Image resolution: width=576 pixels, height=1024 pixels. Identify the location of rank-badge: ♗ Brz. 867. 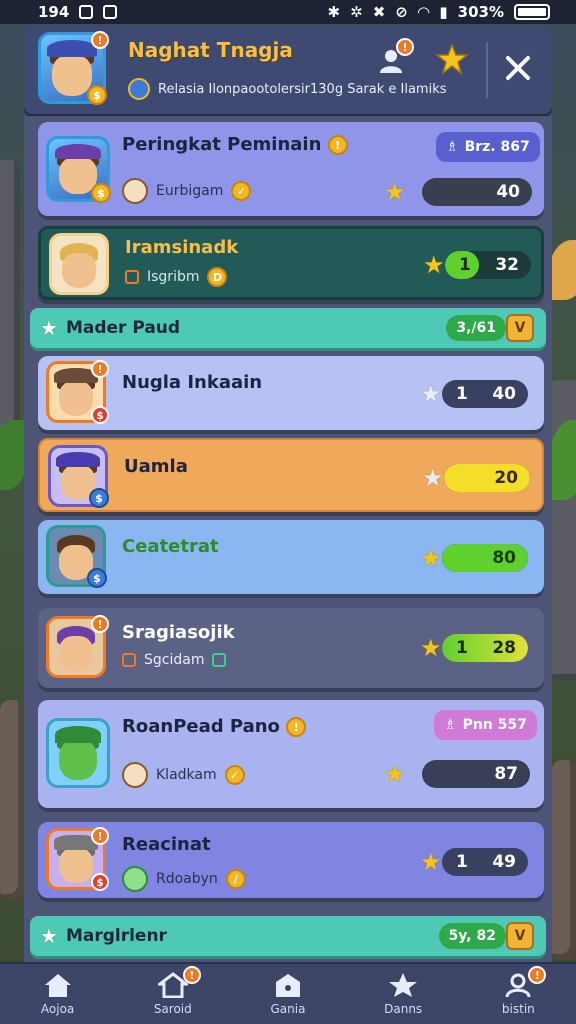
(488, 147).